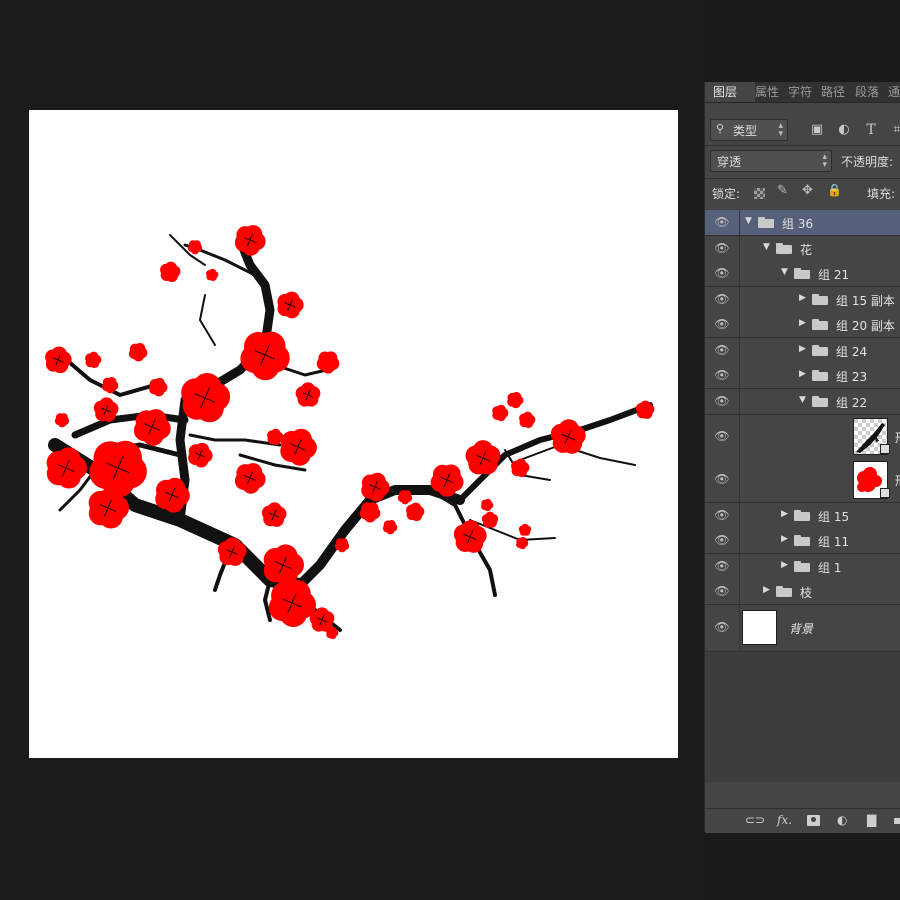  I want to click on adjustment-filter-icon: ◐, so click(844, 130).